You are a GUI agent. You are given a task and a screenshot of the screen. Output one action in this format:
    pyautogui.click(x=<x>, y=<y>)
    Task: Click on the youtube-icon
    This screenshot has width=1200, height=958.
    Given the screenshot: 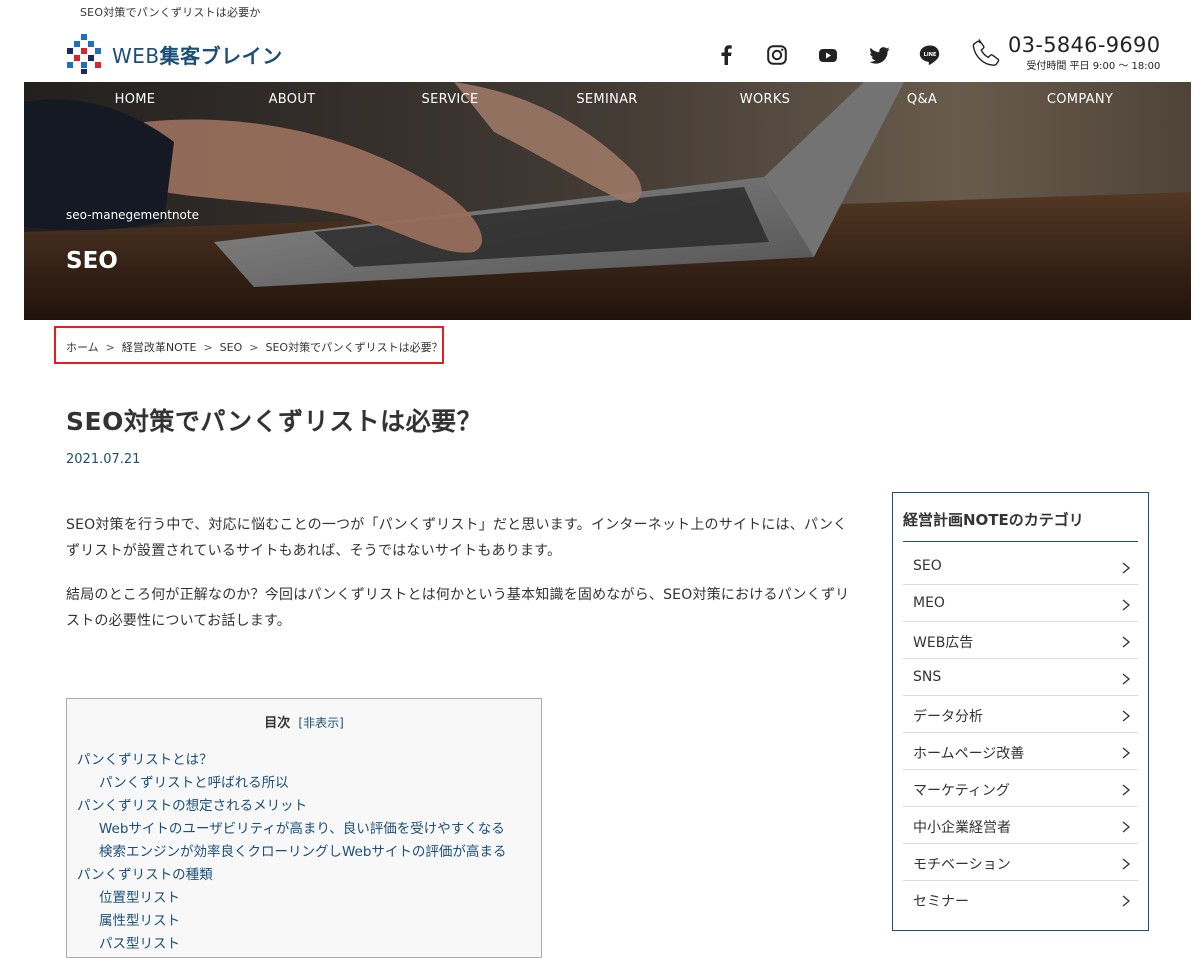 What is the action you would take?
    pyautogui.click(x=828, y=55)
    